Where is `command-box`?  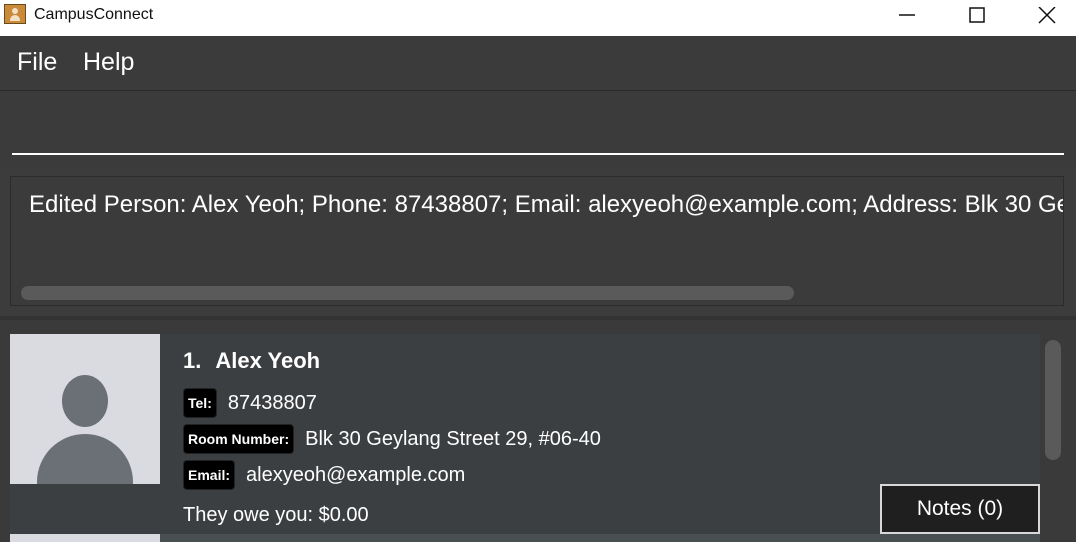 command-box is located at coordinates (538, 129).